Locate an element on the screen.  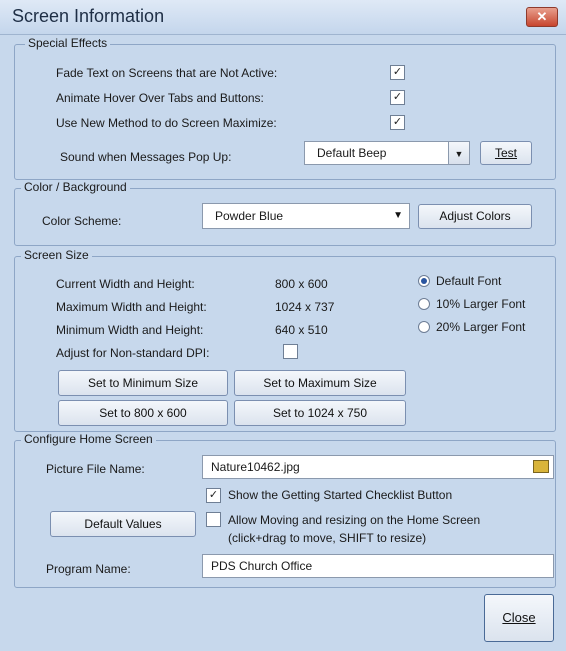
close-button-label: Close is located at coordinates (519, 617).